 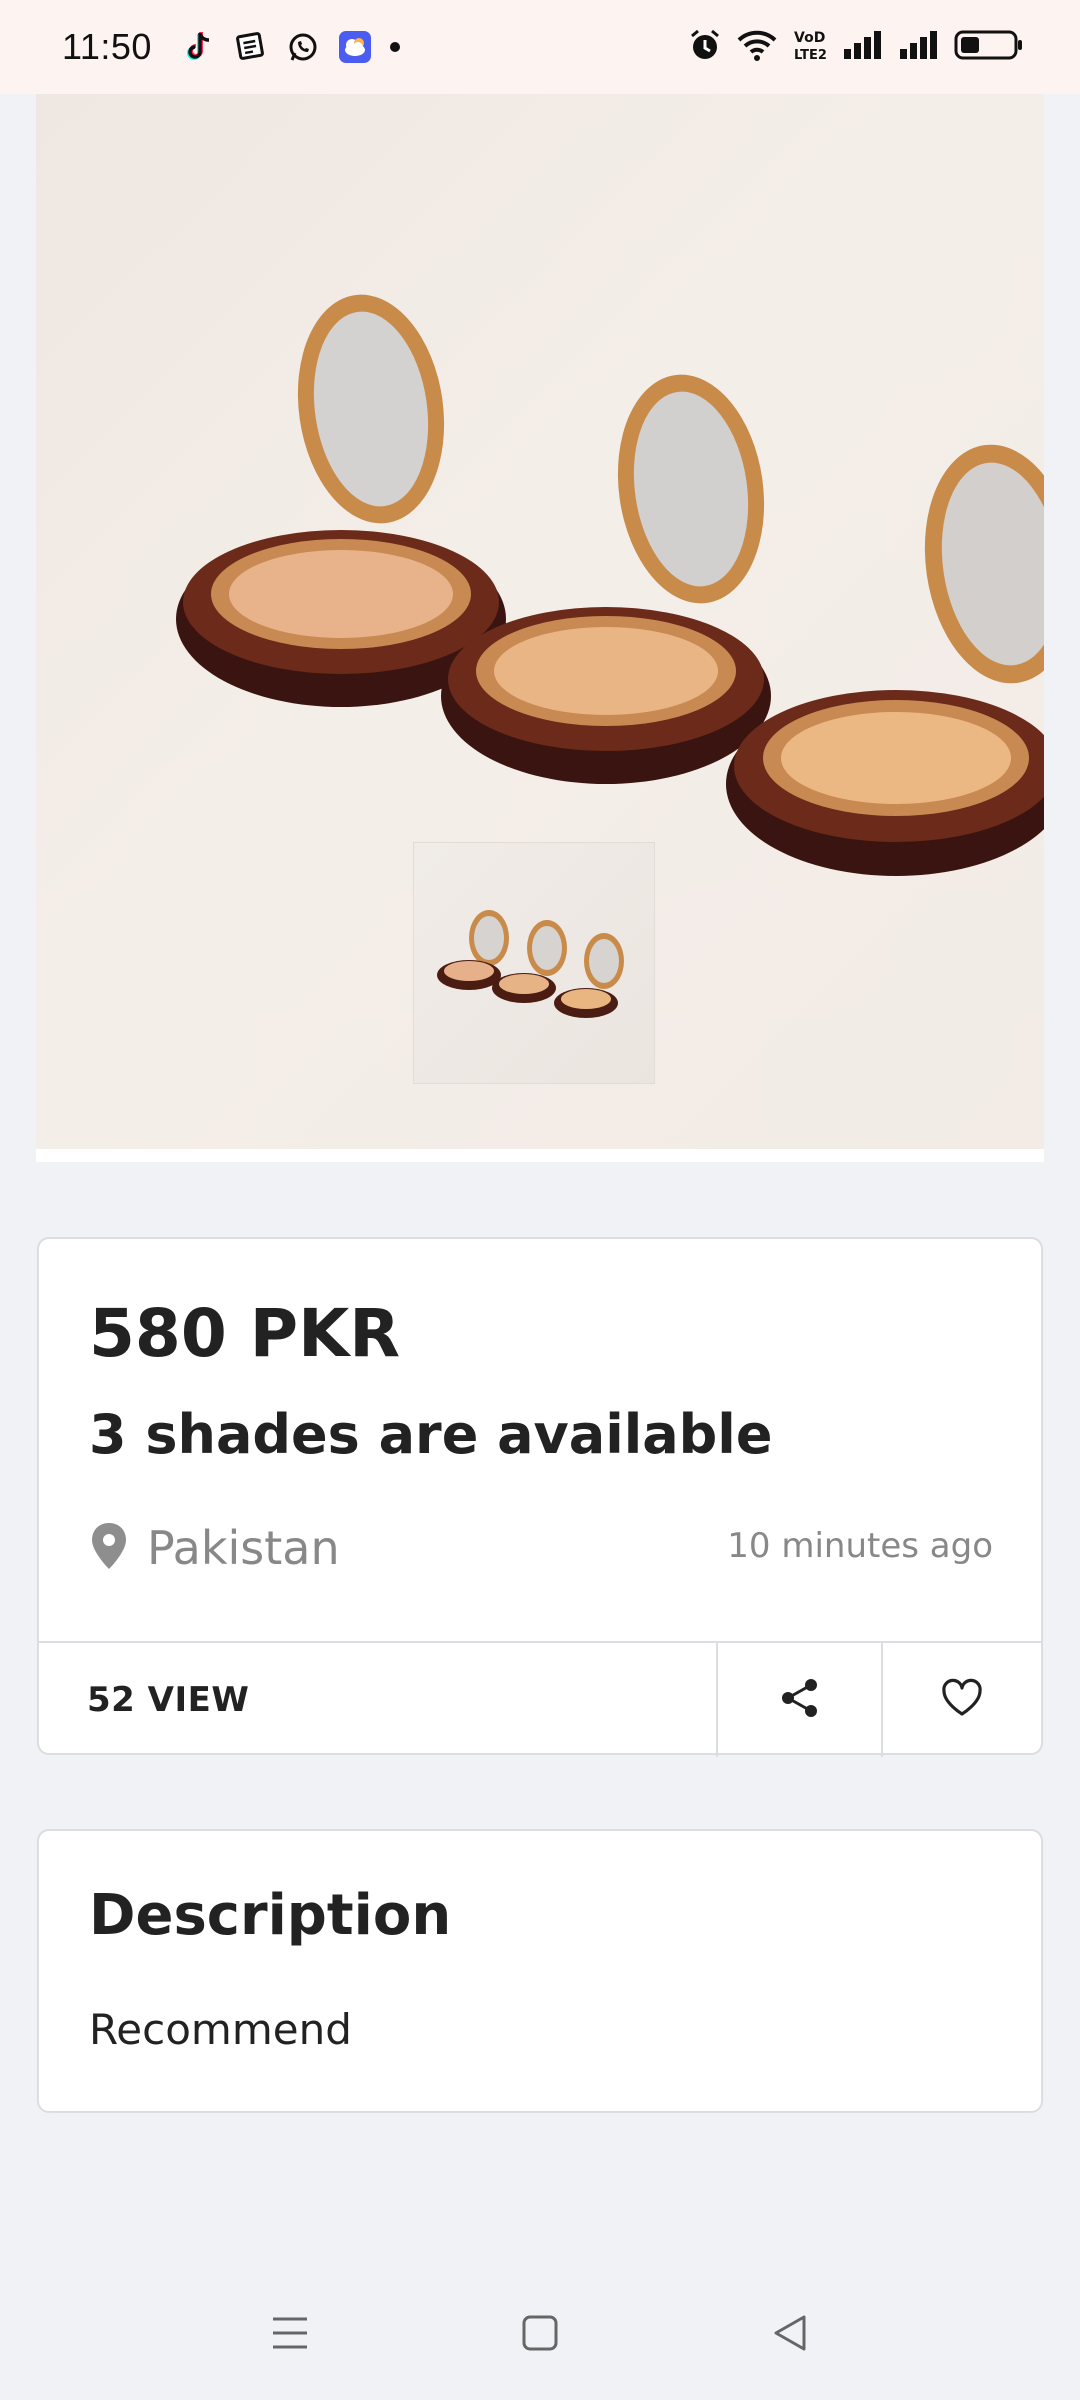 What do you see at coordinates (220, 2029) in the screenshot?
I see `description-body: Recommend` at bounding box center [220, 2029].